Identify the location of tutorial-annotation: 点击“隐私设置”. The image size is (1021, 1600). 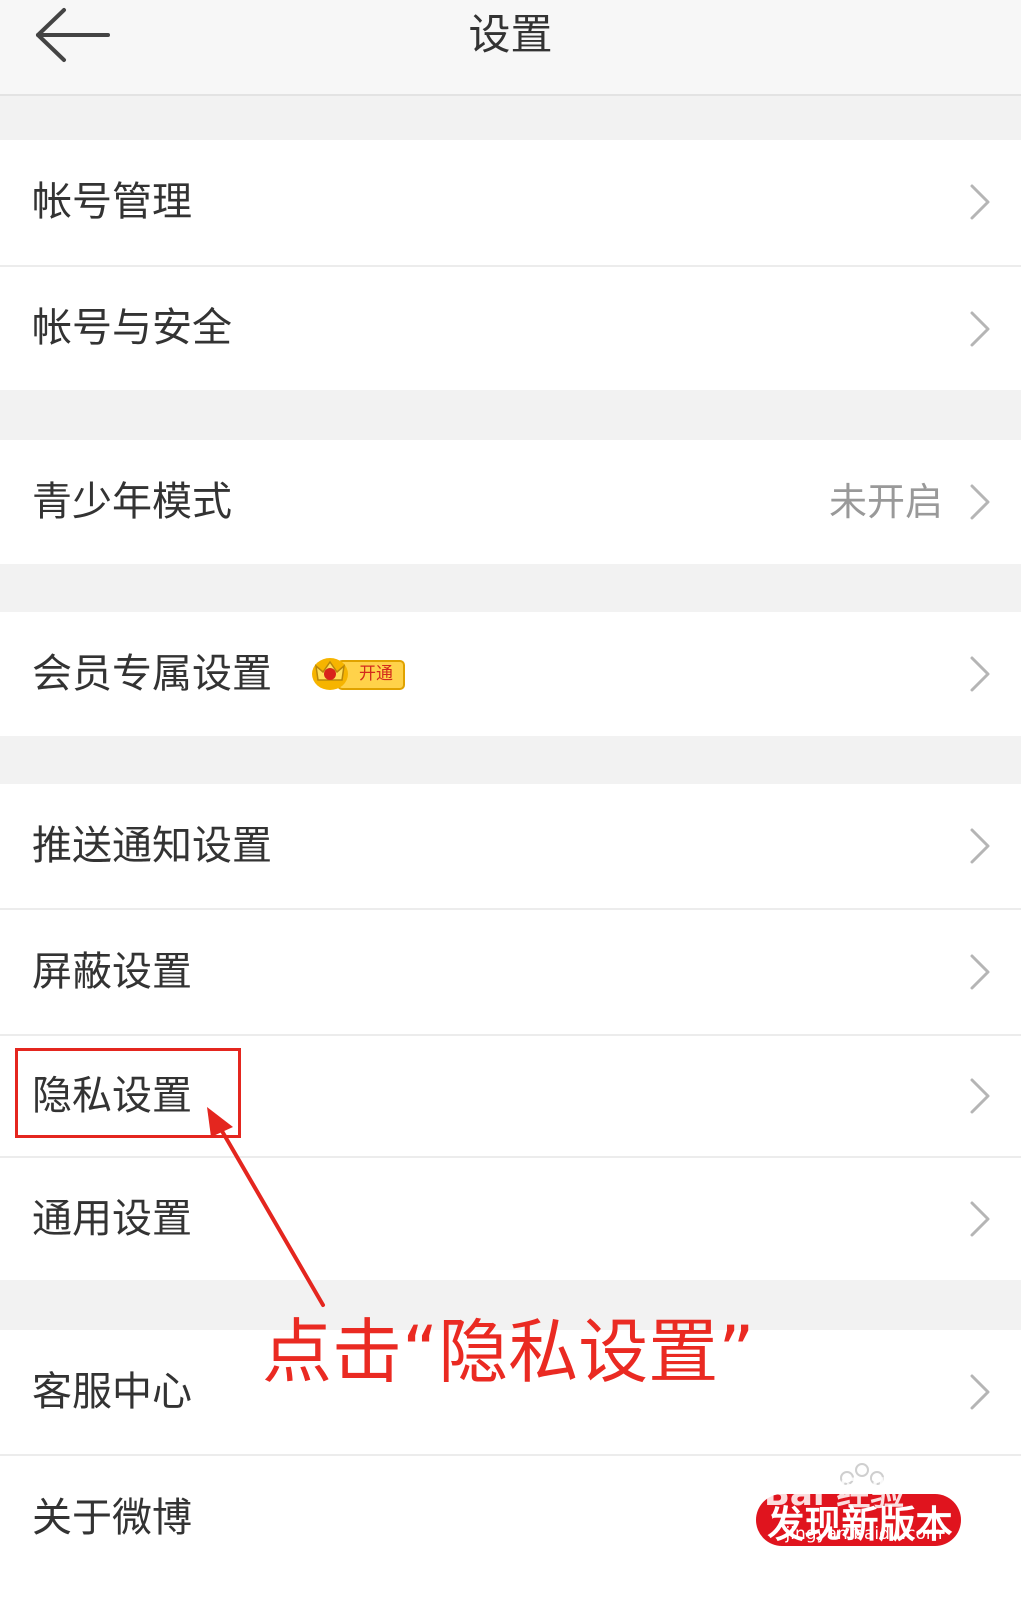
(508, 1352).